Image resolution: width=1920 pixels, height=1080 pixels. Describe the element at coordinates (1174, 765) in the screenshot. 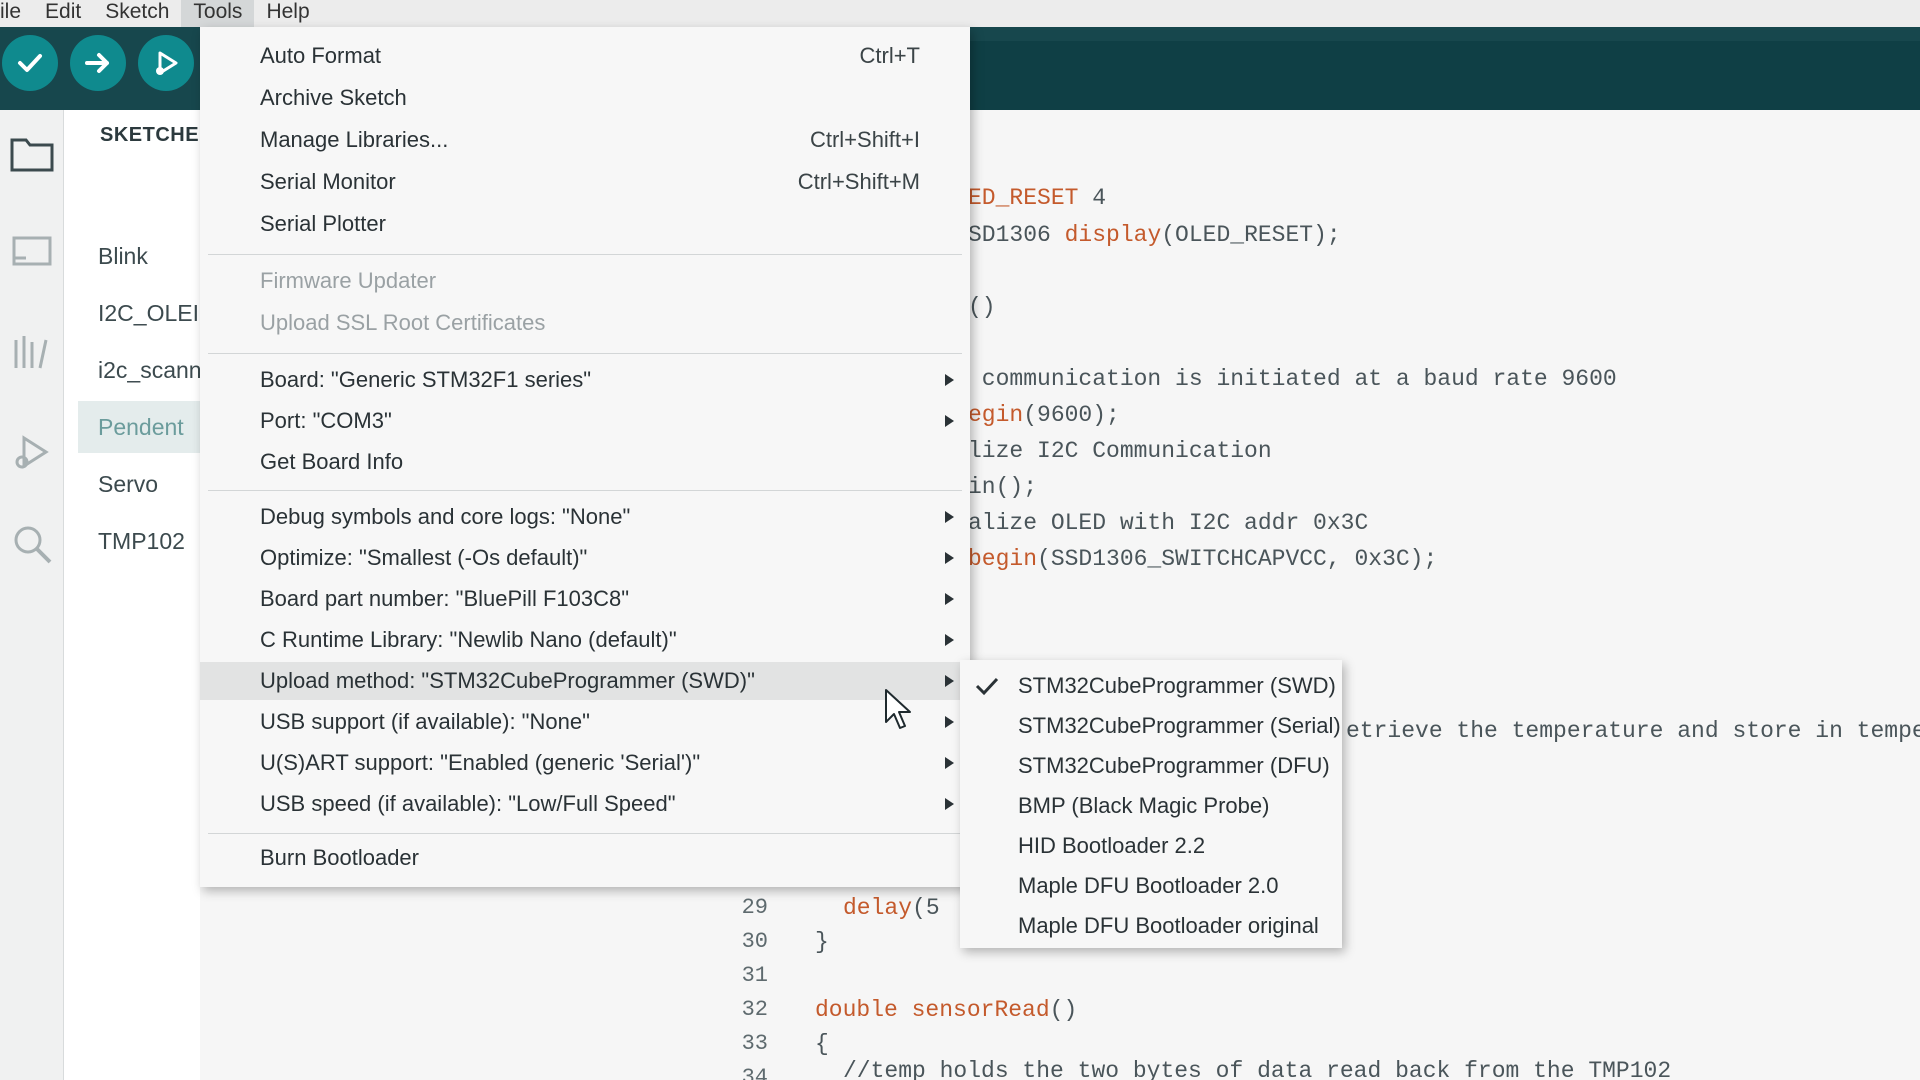

I see `submenu-item-label: STM32CubeProgrammer (DFU)` at that location.